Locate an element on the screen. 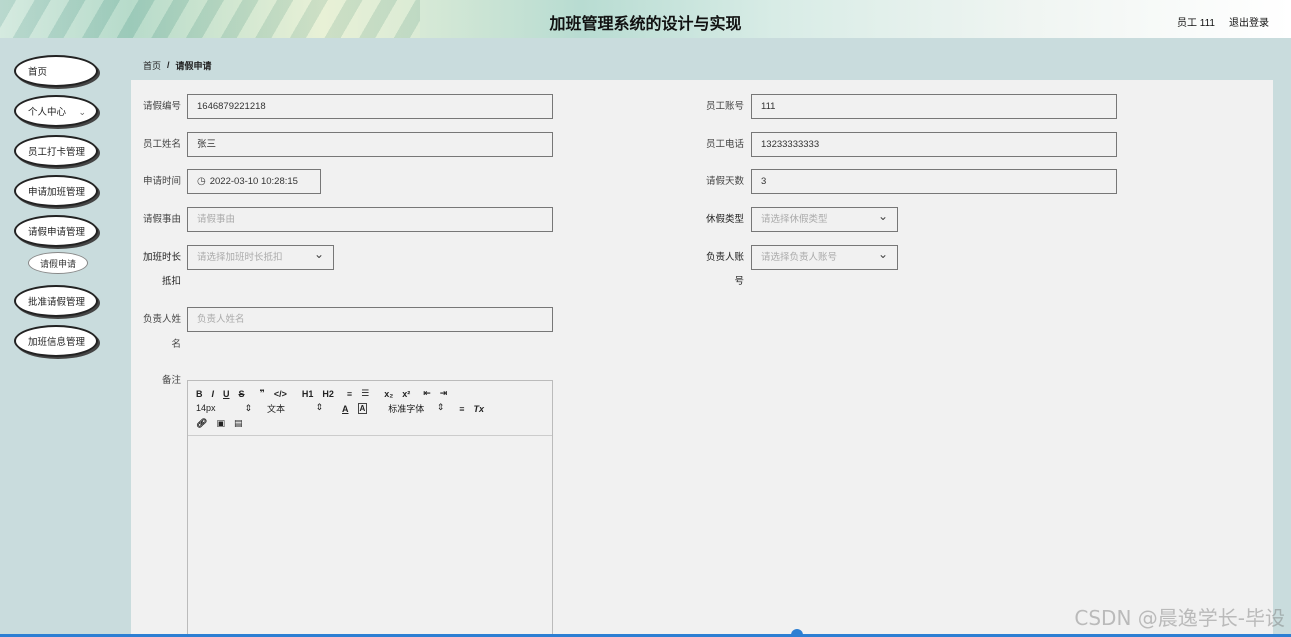  apply-time-field: ◷ 2022-03-10 10:28:15 is located at coordinates (254, 181).